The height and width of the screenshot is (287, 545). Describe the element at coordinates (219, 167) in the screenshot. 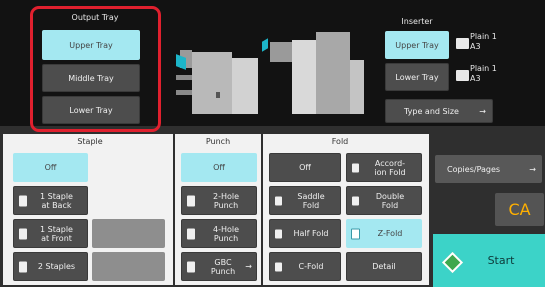

I see `punch-off-button: Off` at that location.